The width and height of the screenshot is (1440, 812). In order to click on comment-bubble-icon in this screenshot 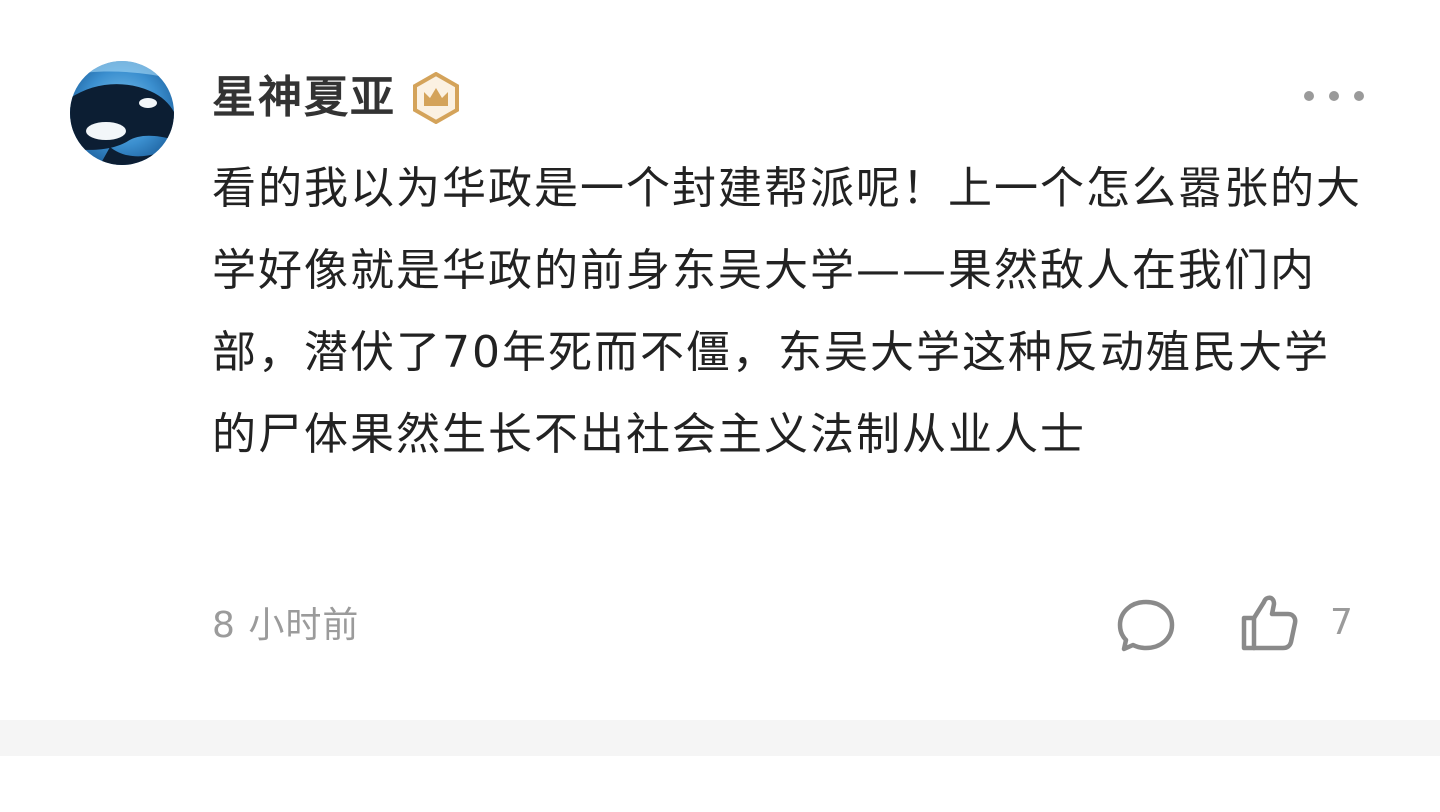, I will do `click(1146, 625)`.